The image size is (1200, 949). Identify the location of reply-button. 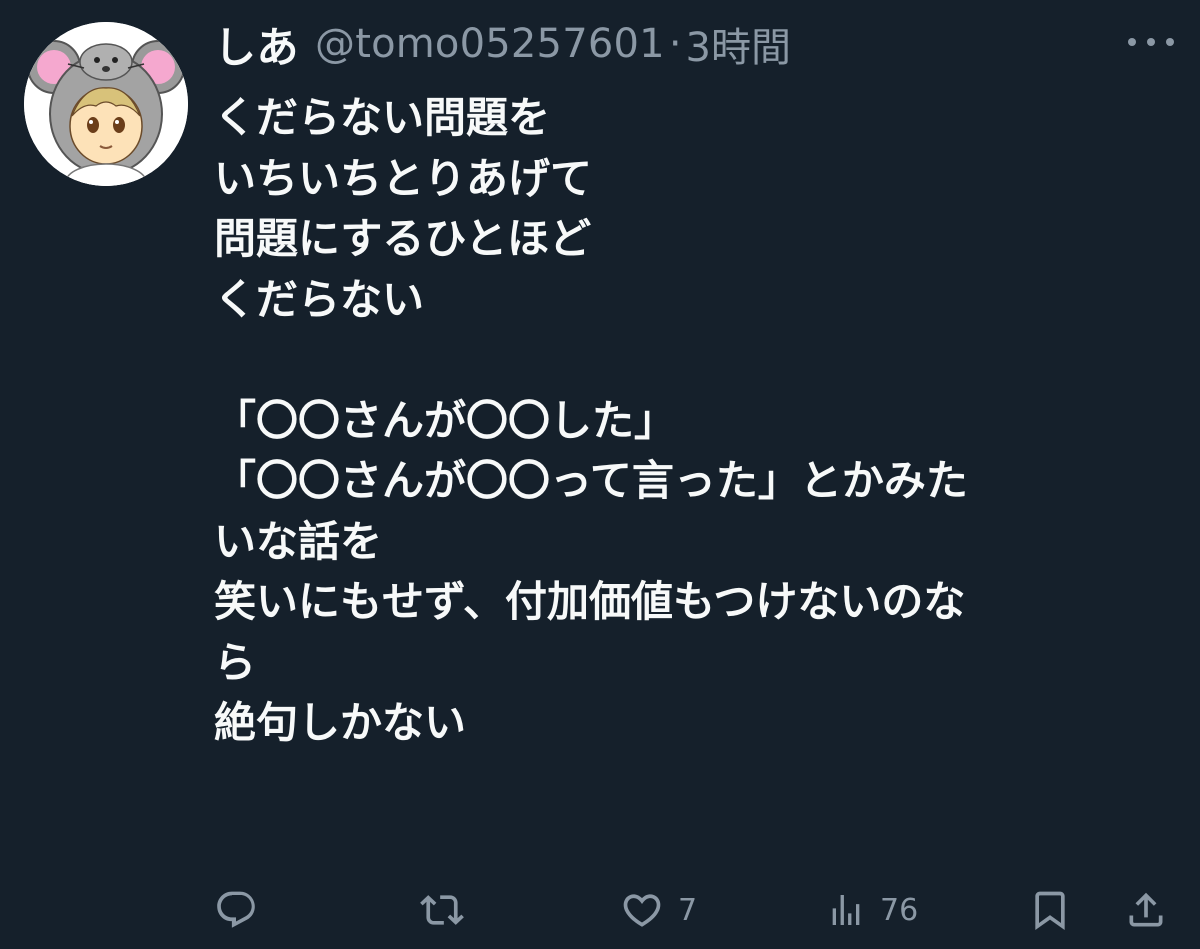
(236, 910).